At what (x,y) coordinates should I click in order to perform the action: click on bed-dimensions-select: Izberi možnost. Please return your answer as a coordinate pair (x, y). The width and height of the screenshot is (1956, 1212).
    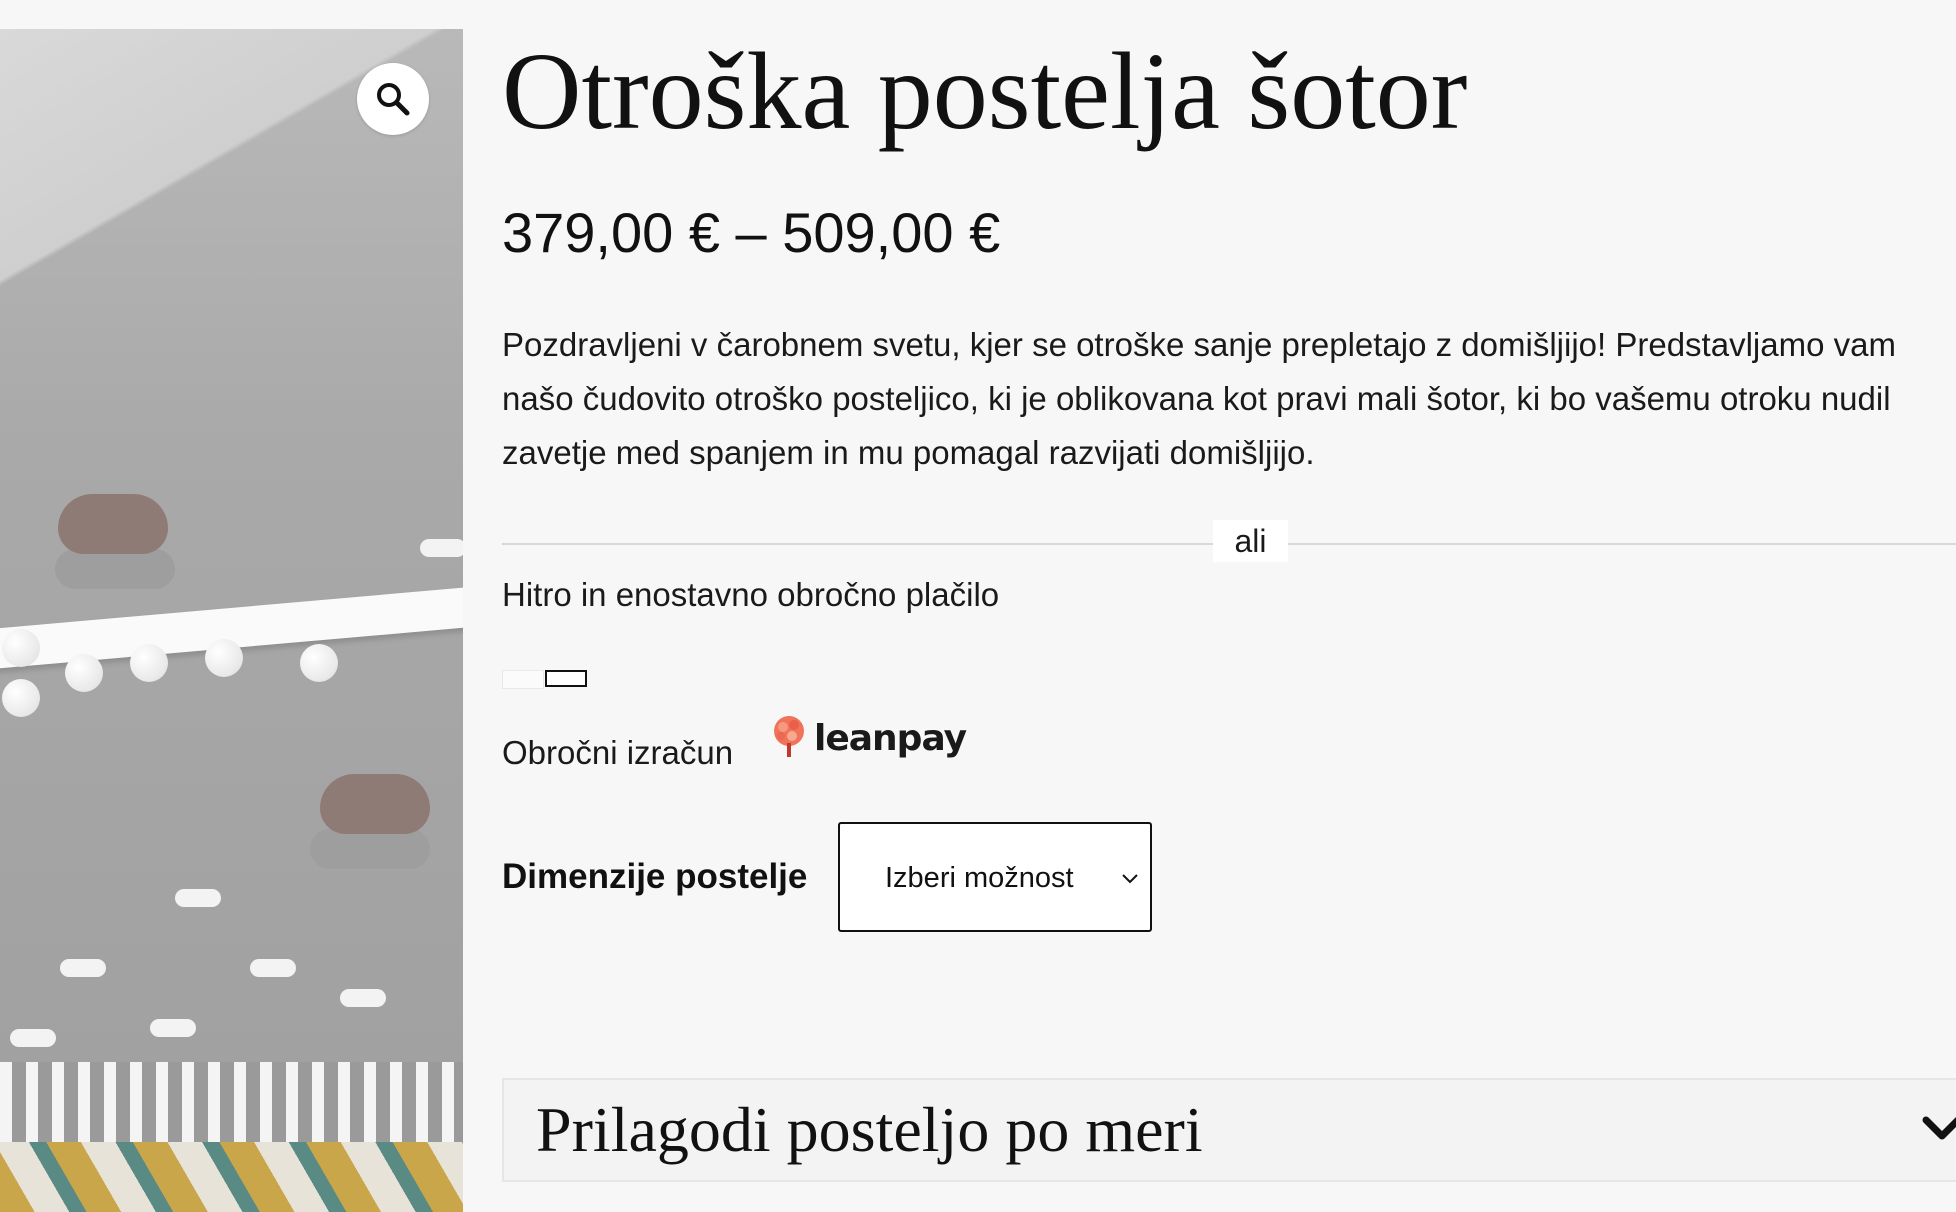
    Looking at the image, I should click on (995, 877).